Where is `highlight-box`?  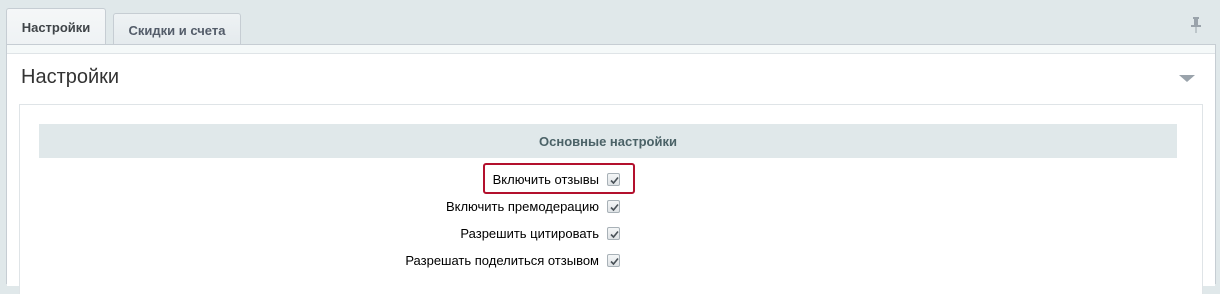 highlight-box is located at coordinates (559, 178).